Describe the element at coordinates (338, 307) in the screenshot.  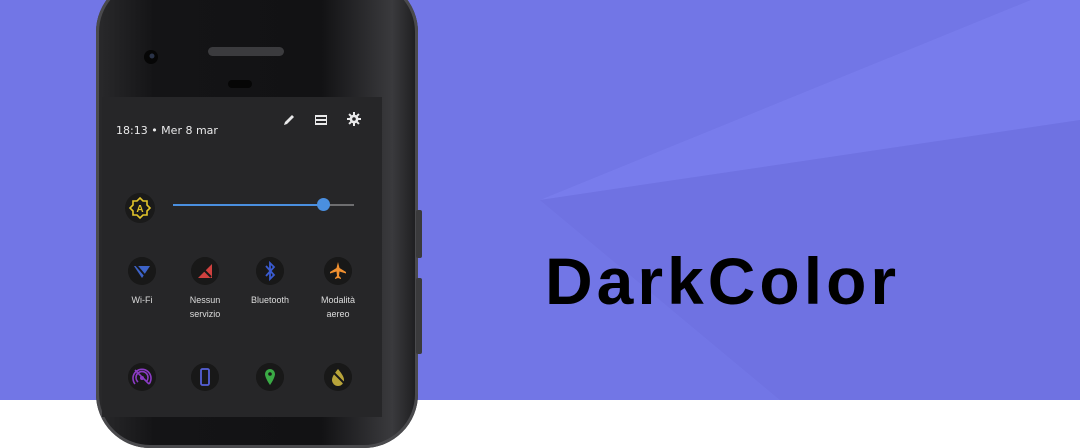
I see `tile-label: Modalità aereo` at that location.